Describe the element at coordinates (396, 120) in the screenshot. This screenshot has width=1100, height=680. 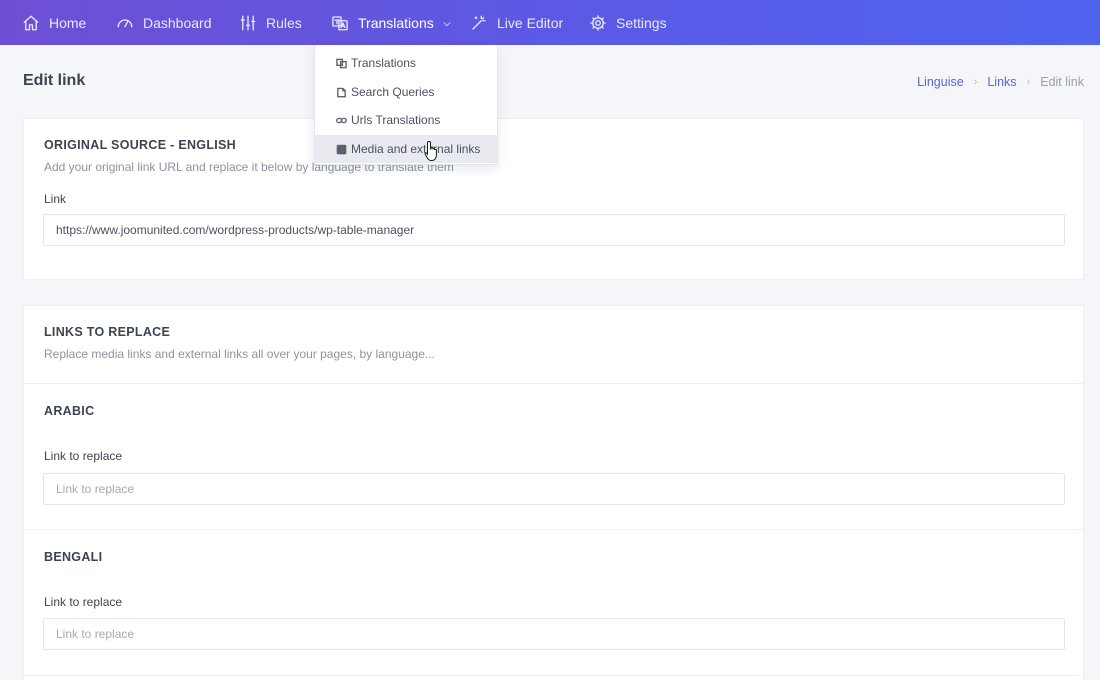
I see `dropdown-item-label: Urls Translations` at that location.